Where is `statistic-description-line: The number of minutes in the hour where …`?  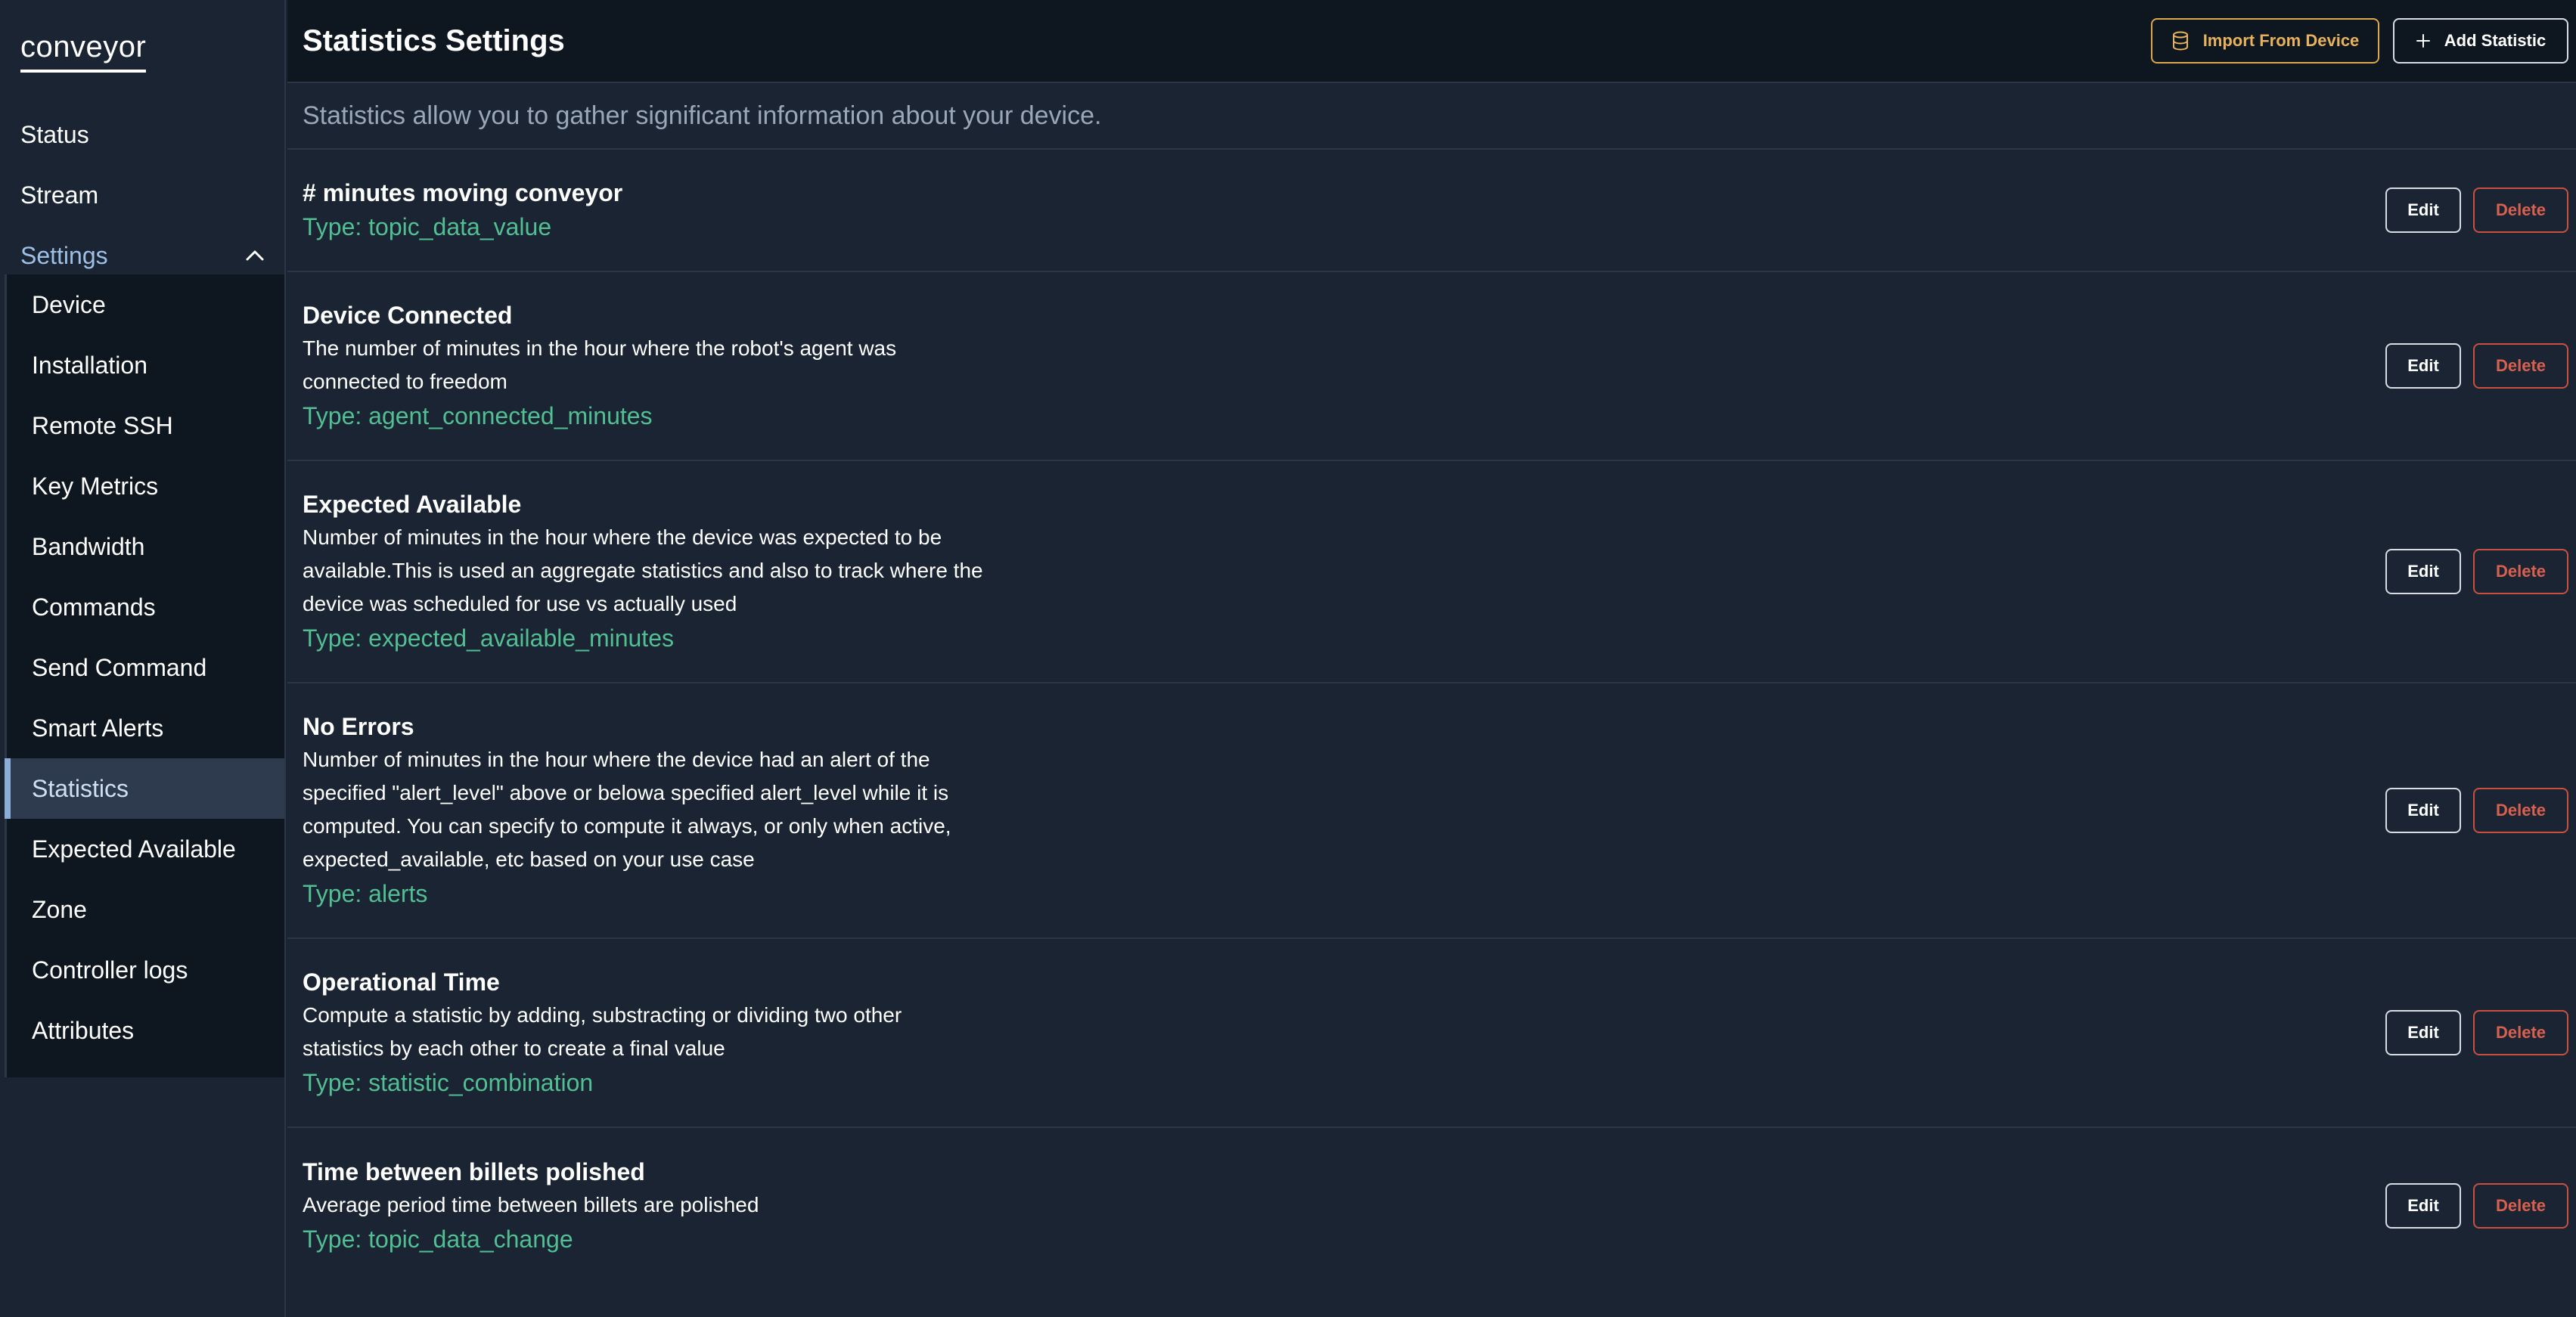 statistic-description-line: The number of minutes in the hour where … is located at coordinates (600, 348).